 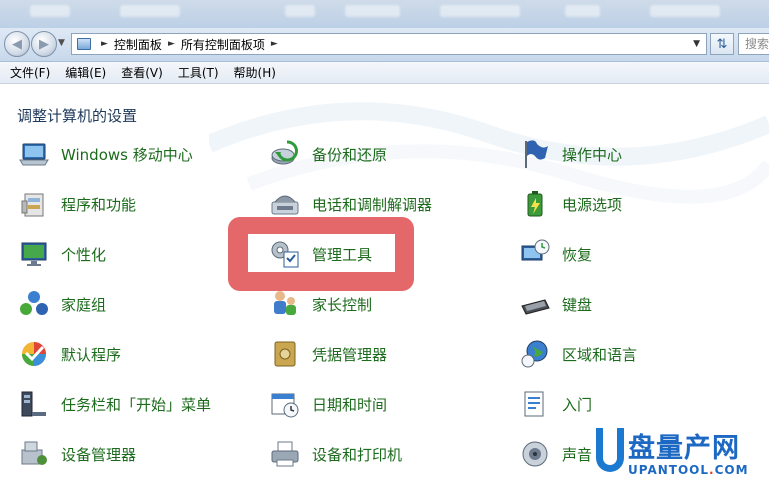 I want to click on laptop-icon, so click(x=34, y=154).